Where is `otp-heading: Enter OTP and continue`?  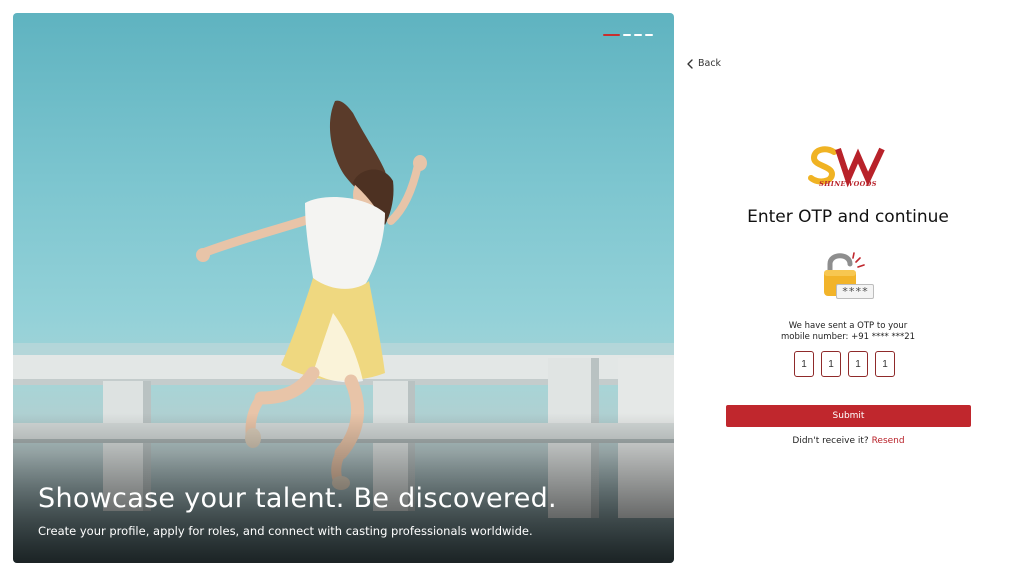
otp-heading: Enter OTP and continue is located at coordinates (848, 217).